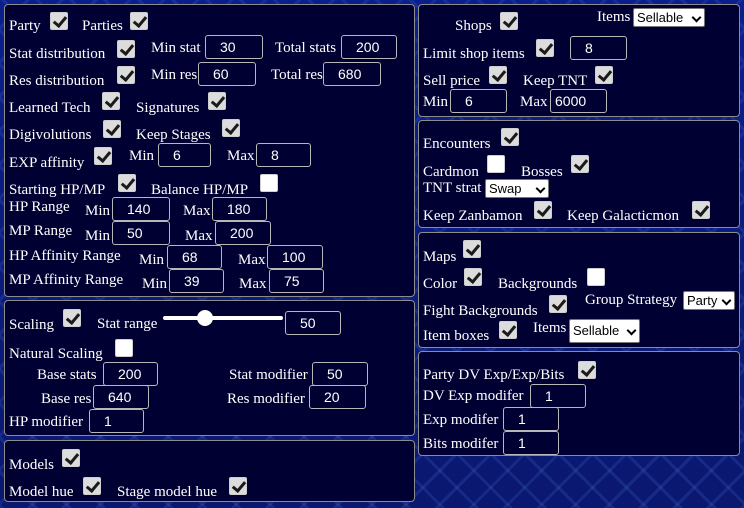  What do you see at coordinates (103, 156) in the screenshot?
I see `exp-affinity-checkbox` at bounding box center [103, 156].